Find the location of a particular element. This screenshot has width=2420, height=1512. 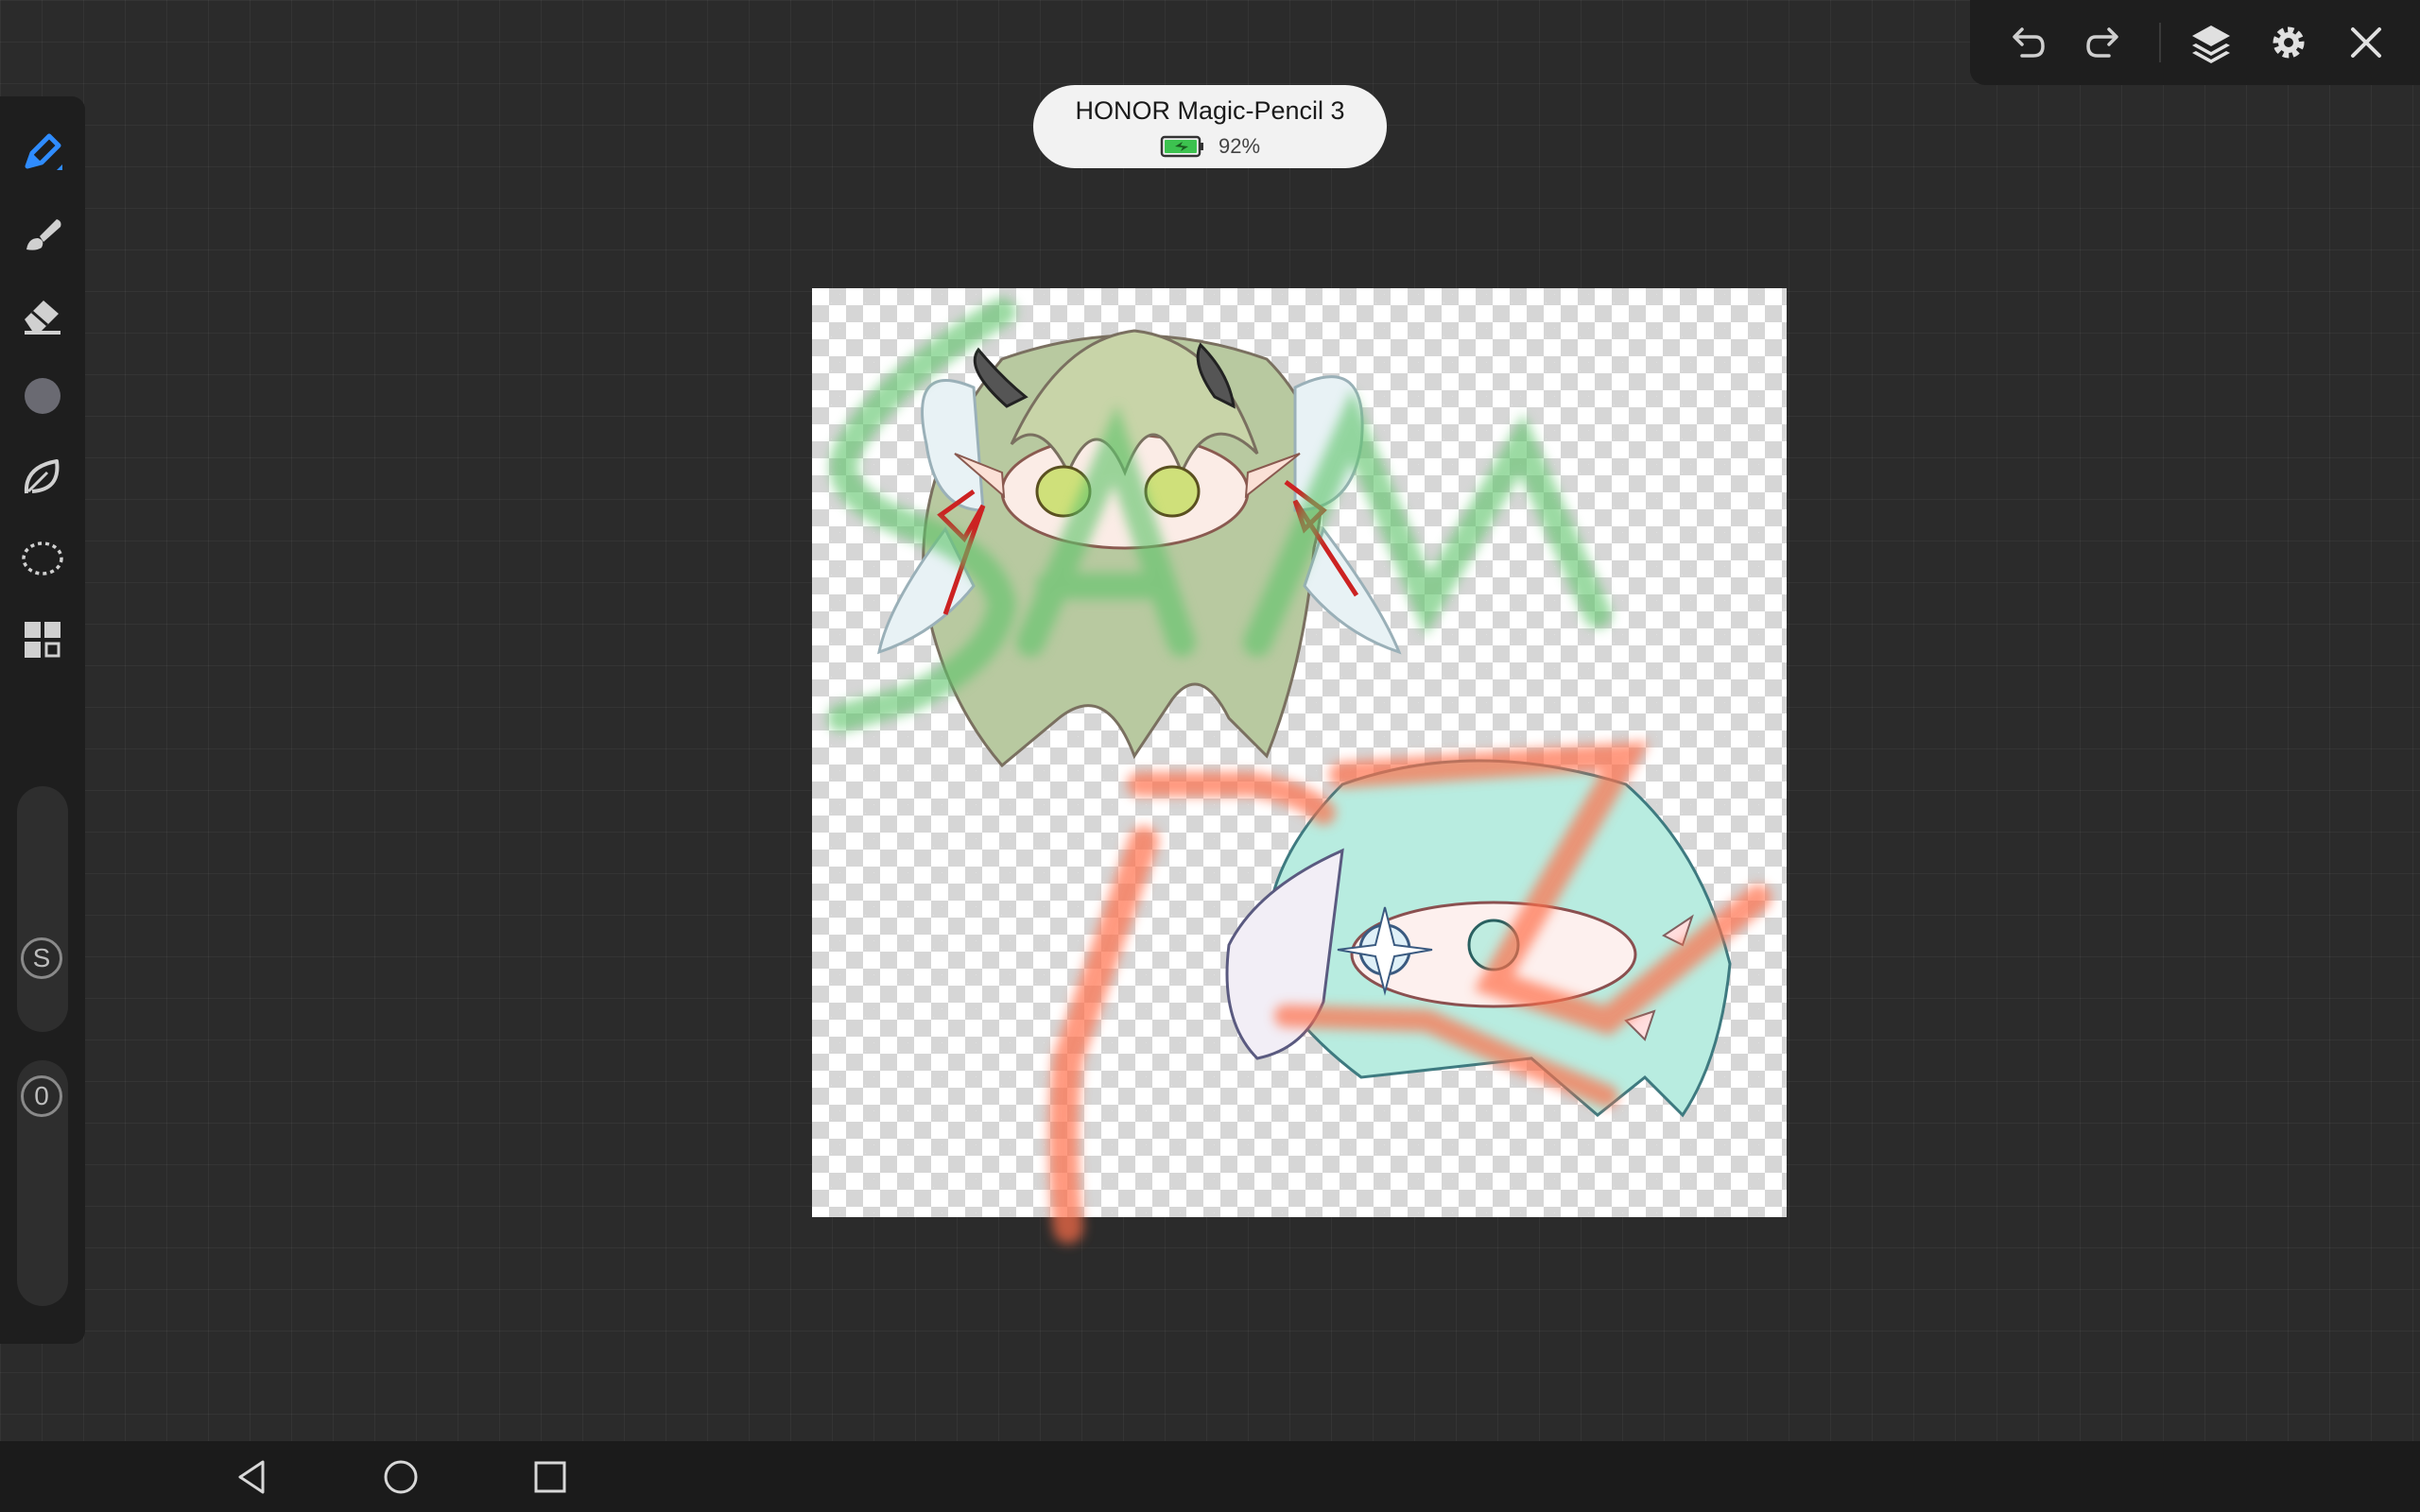

opacity-value: 0 is located at coordinates (41, 1095).